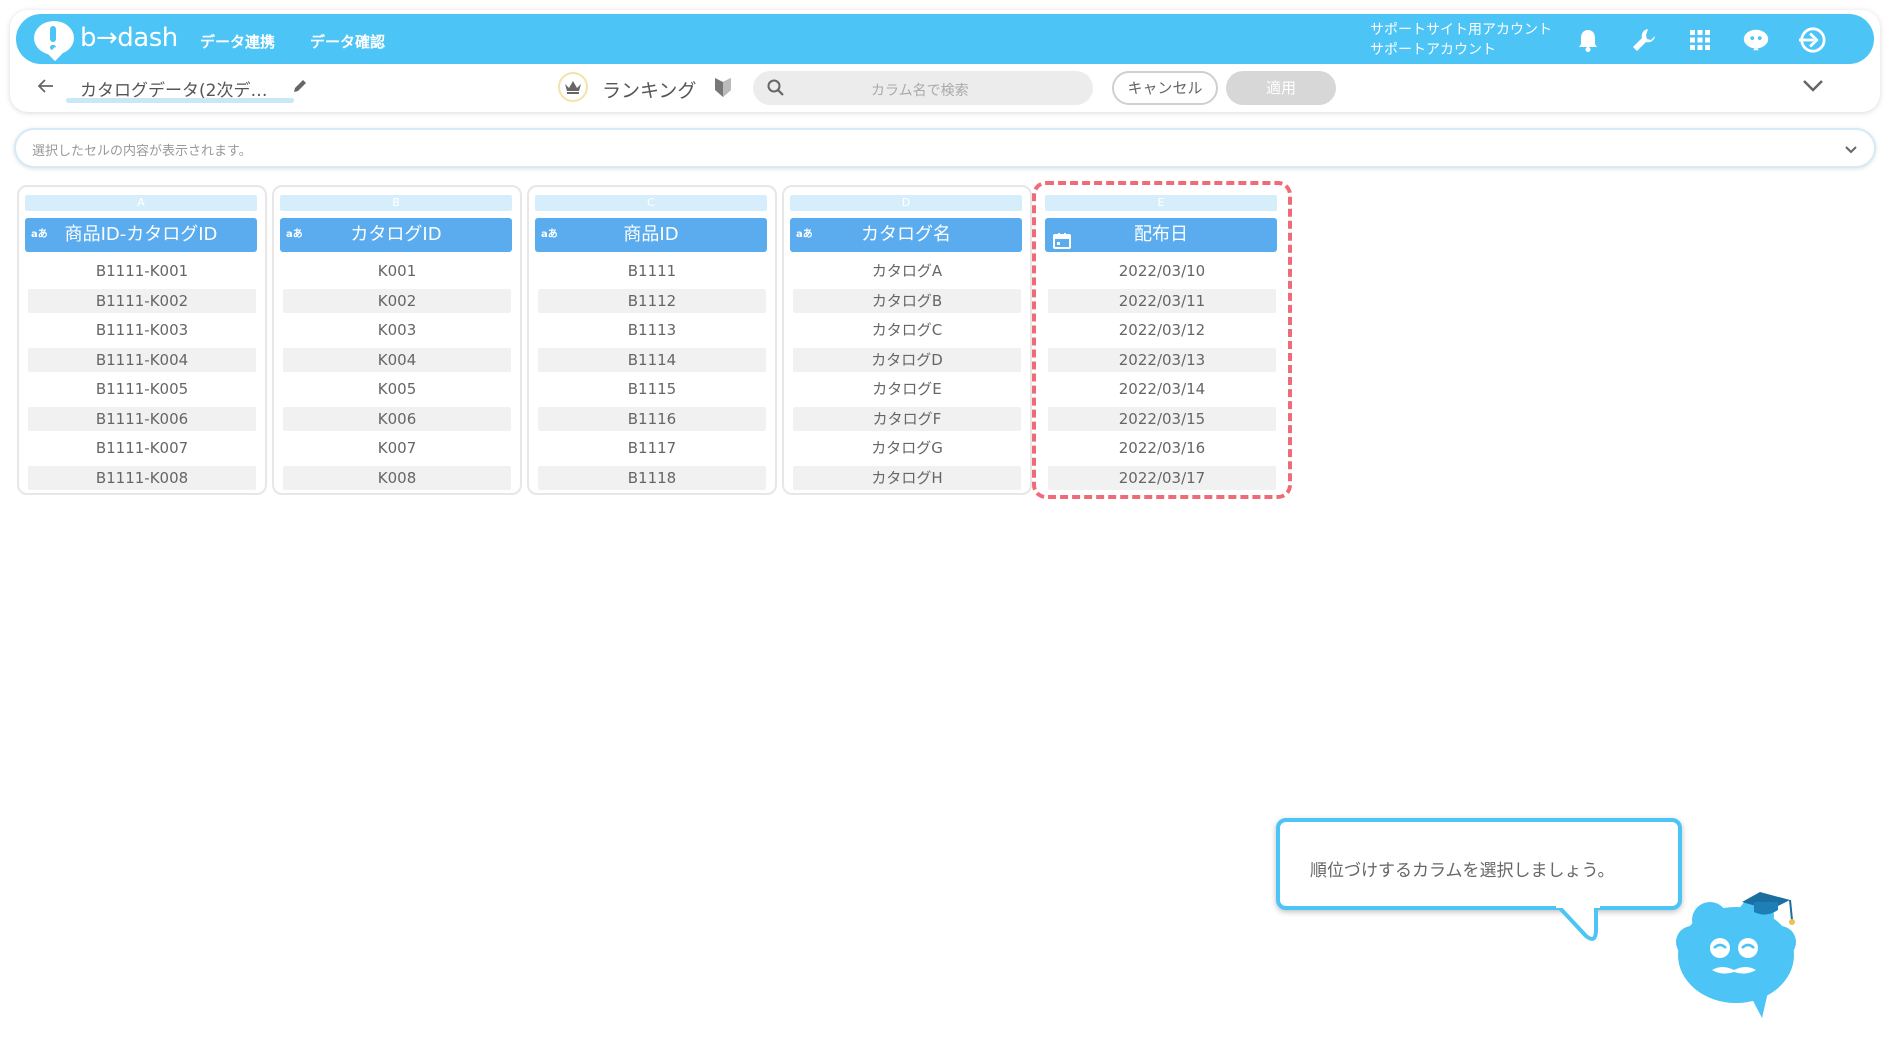 This screenshot has width=1890, height=1063. I want to click on logout-icon, so click(1812, 40).